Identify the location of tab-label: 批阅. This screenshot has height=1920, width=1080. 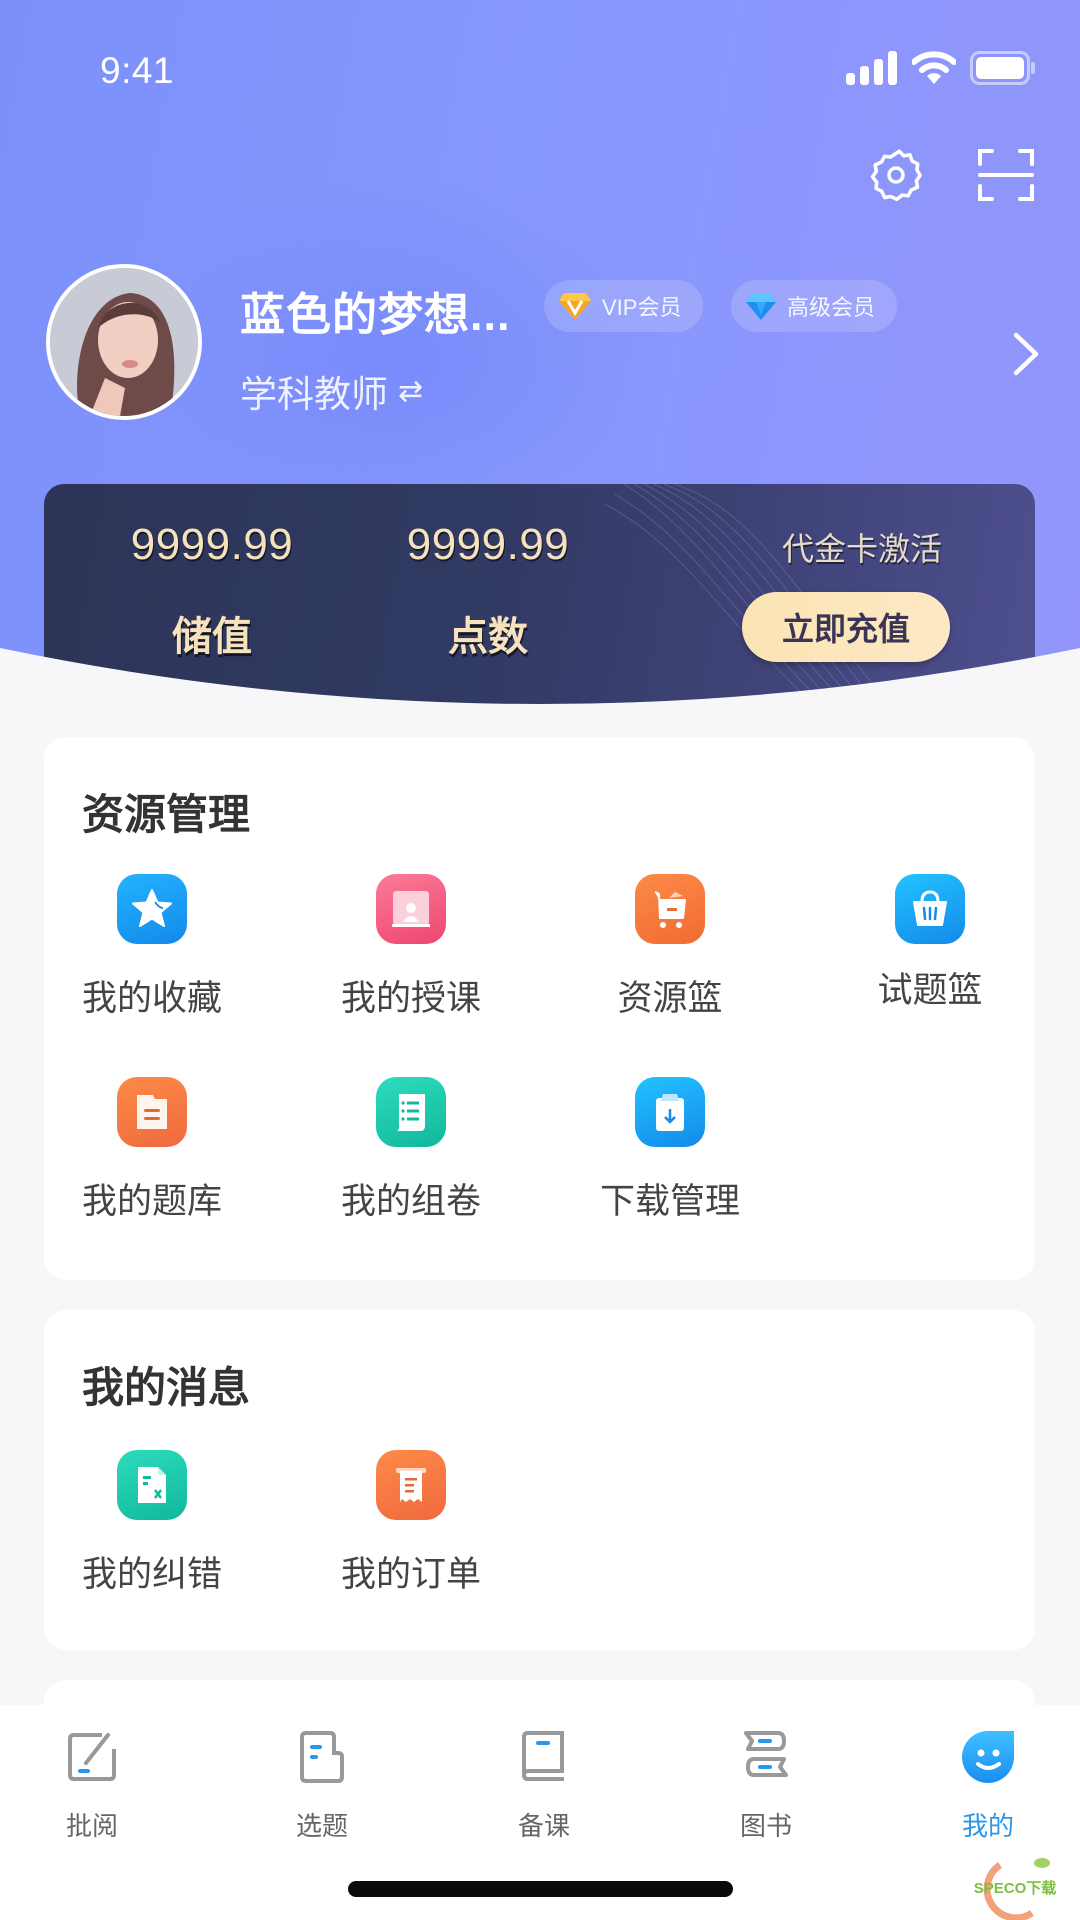
(91, 1826).